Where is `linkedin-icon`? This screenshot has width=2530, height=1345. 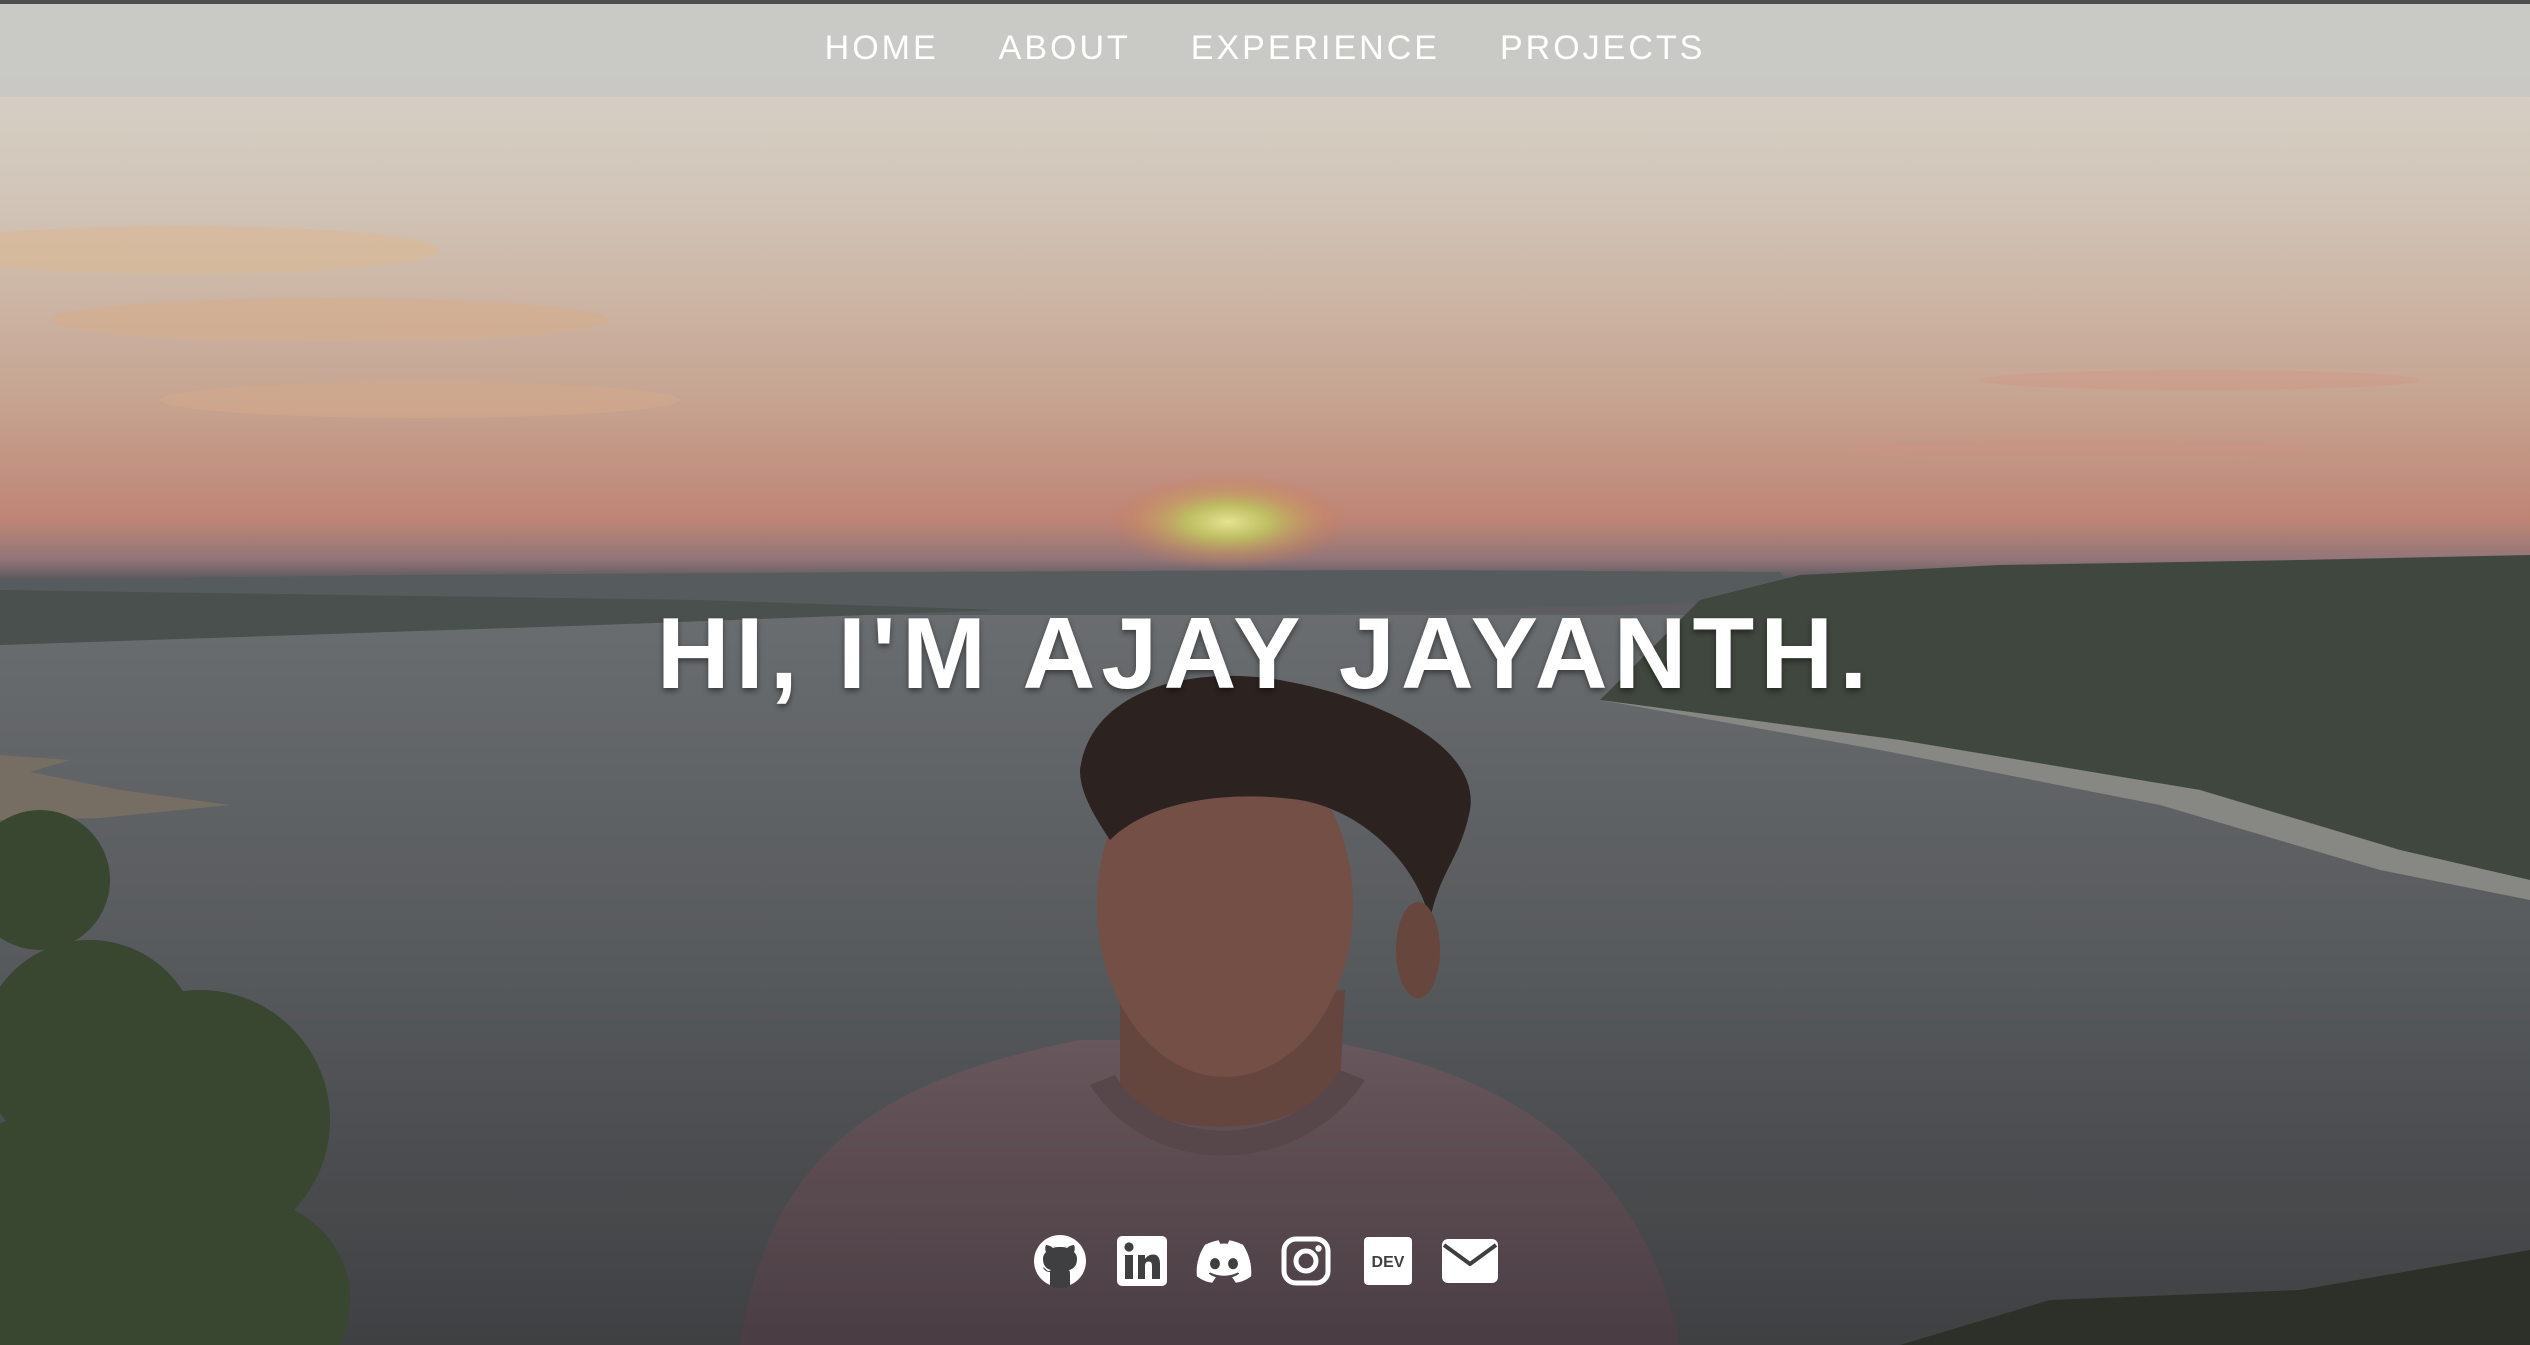
linkedin-icon is located at coordinates (1142, 1261).